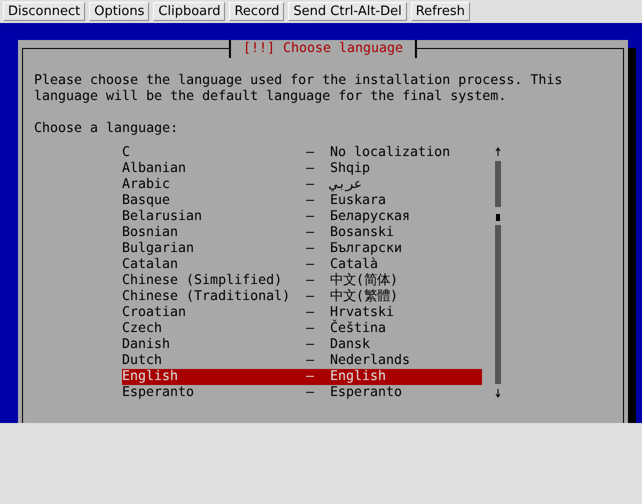 The width and height of the screenshot is (642, 504). I want to click on language-option: Esperanto – Esperanto, so click(302, 393).